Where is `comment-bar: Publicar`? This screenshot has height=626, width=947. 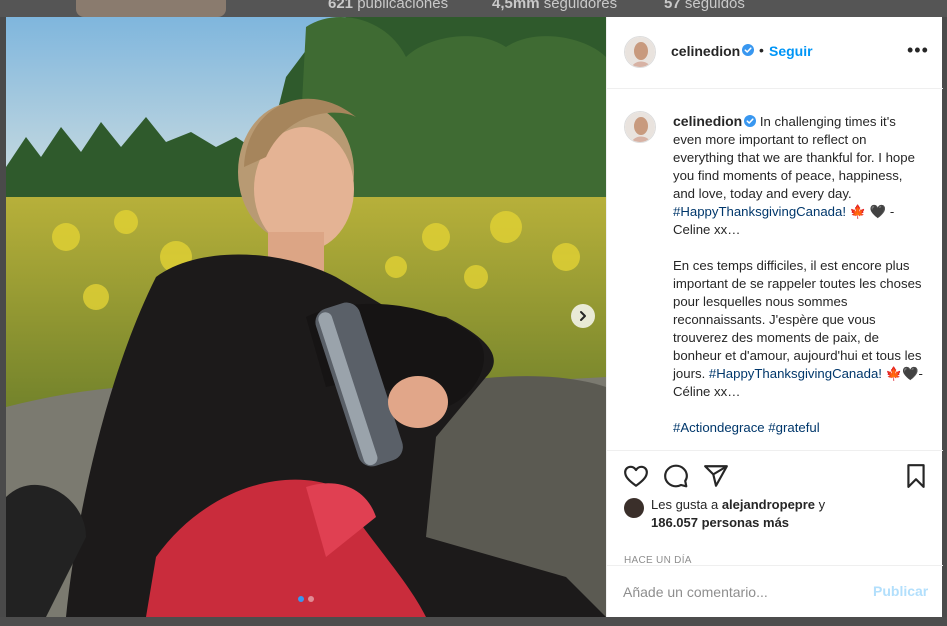 comment-bar: Publicar is located at coordinates (775, 591).